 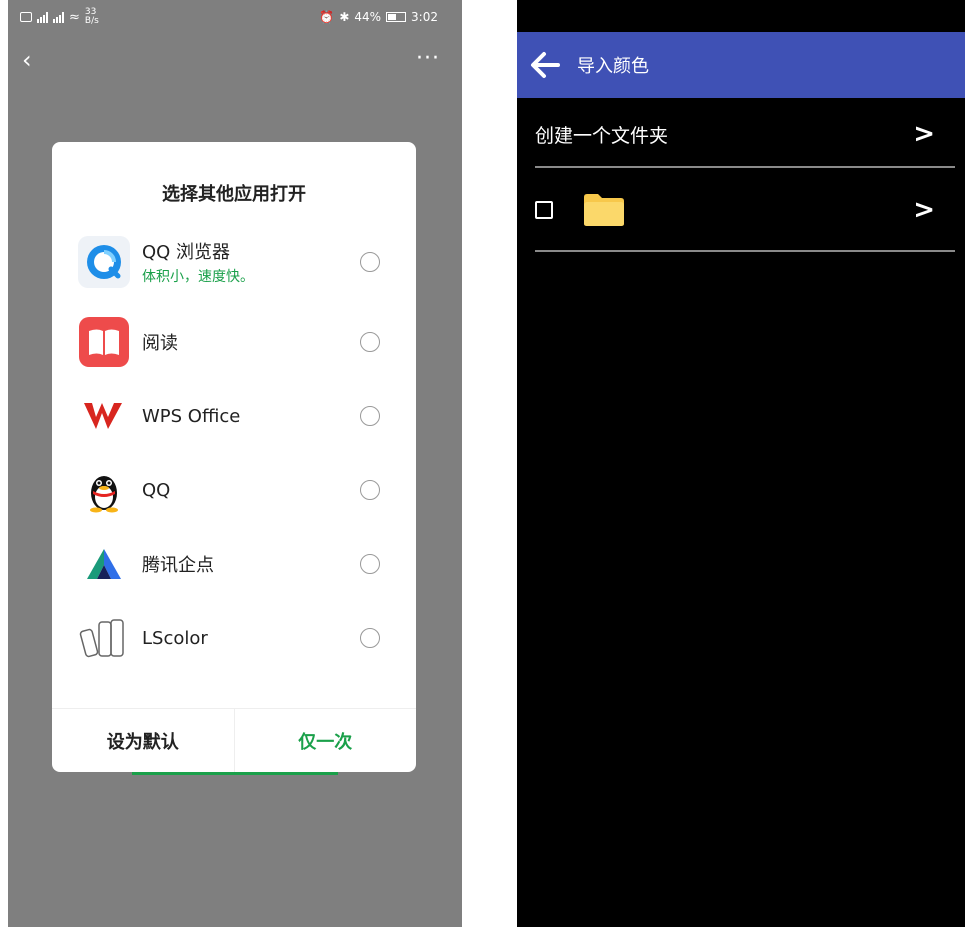 What do you see at coordinates (396, 17) in the screenshot?
I see `battery-icon` at bounding box center [396, 17].